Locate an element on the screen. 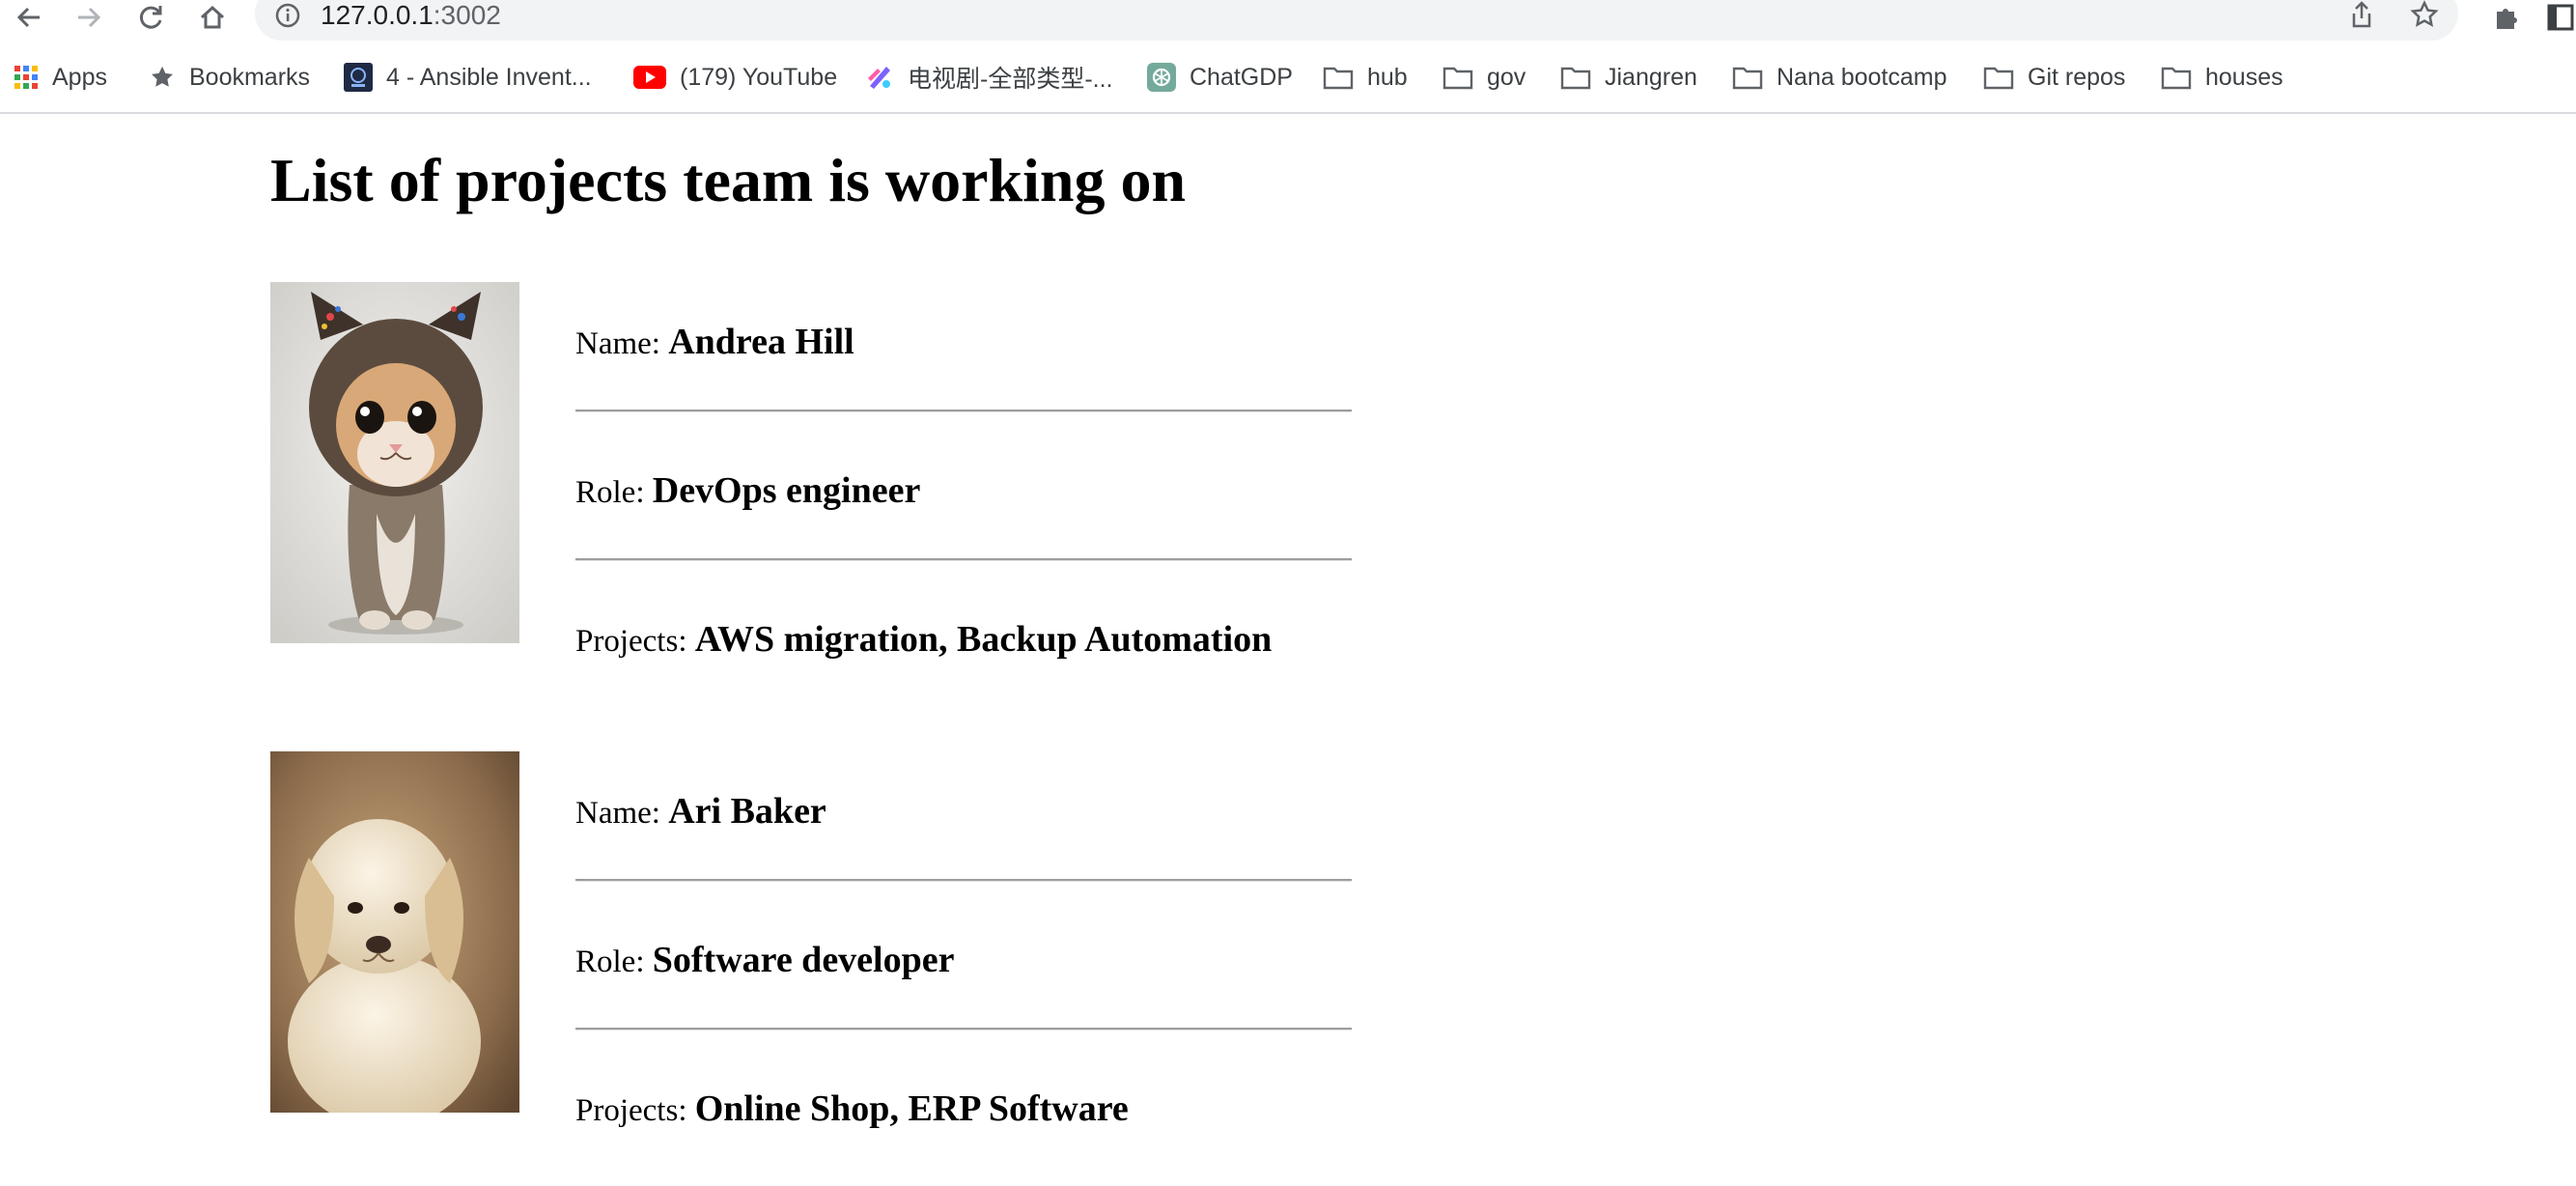  member-name-field: Name: Ari Baker is located at coordinates (701, 812).